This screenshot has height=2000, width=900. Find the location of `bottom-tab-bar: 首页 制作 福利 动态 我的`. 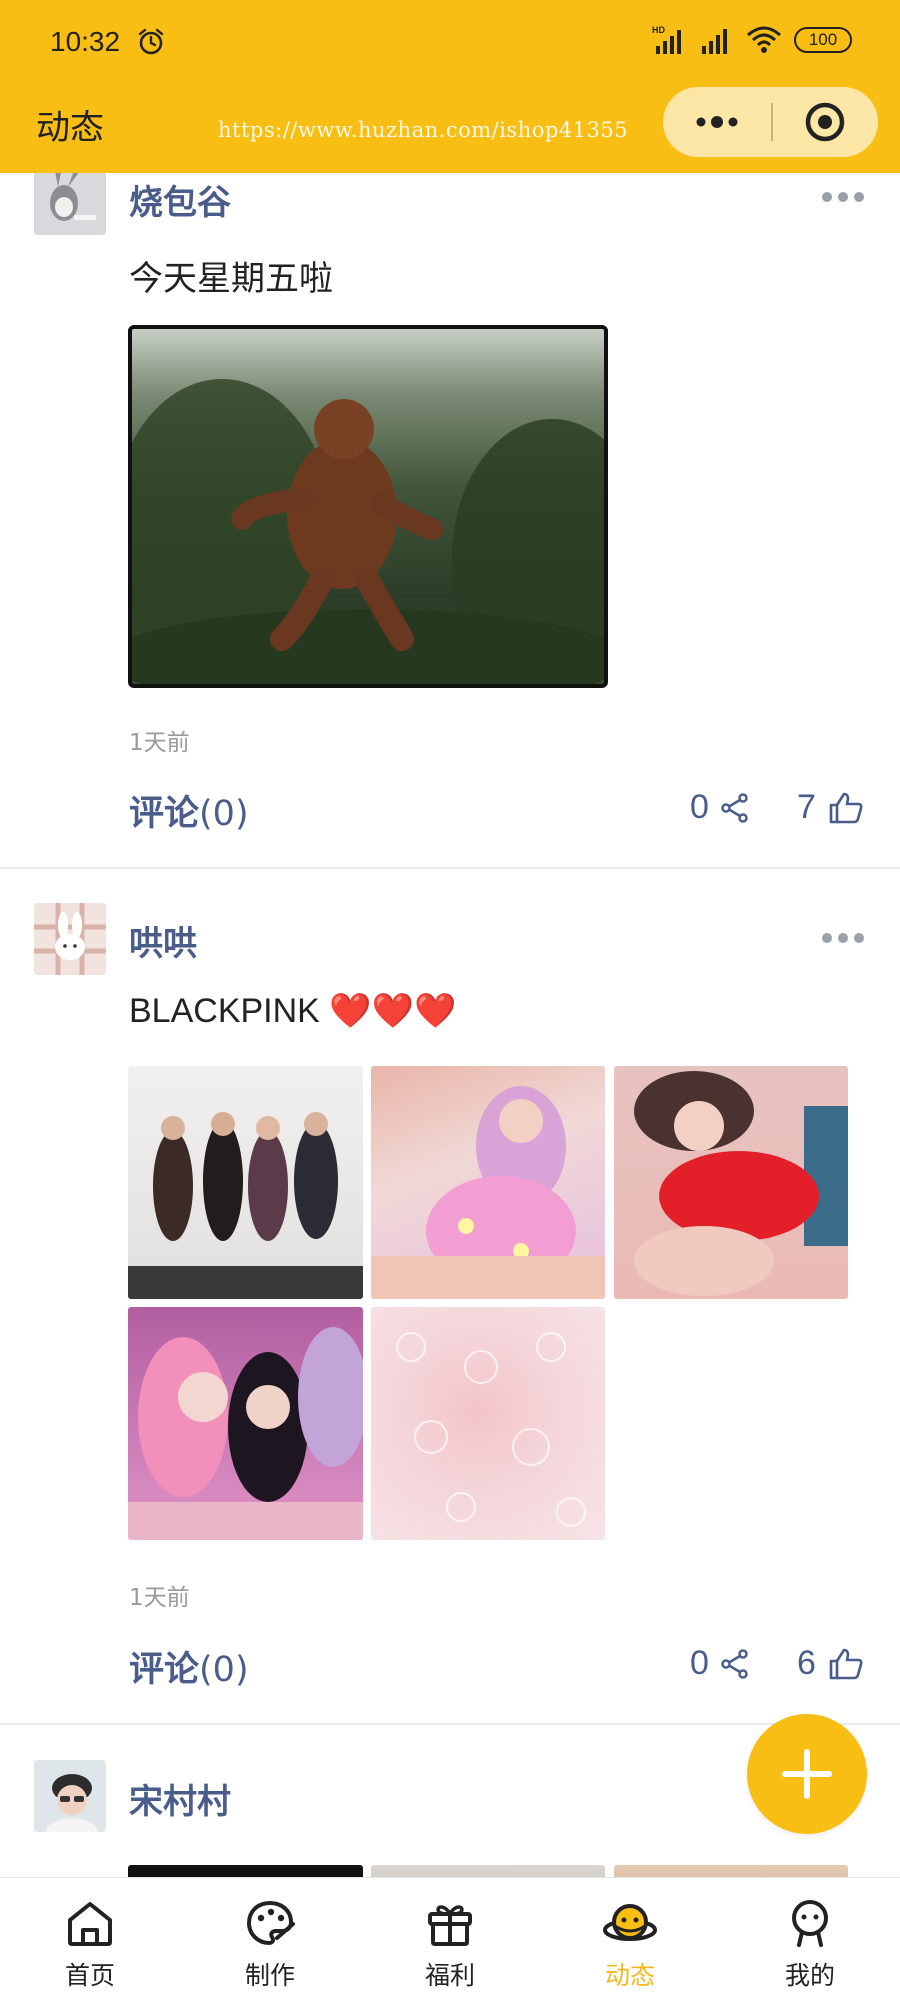

bottom-tab-bar: 首页 制作 福利 动态 我的 is located at coordinates (450, 1938).